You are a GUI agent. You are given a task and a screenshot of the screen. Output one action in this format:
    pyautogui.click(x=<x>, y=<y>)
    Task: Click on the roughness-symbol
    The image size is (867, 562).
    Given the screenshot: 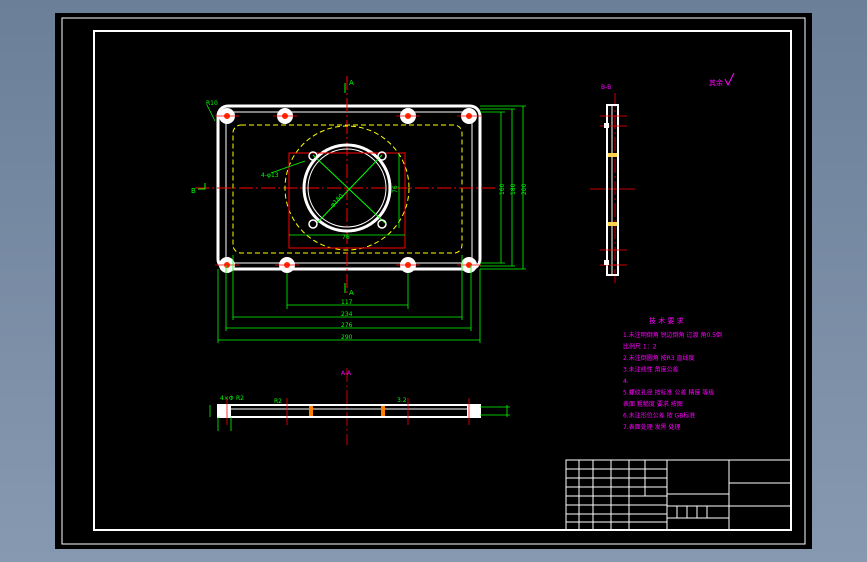 What is the action you would take?
    pyautogui.click(x=729, y=79)
    